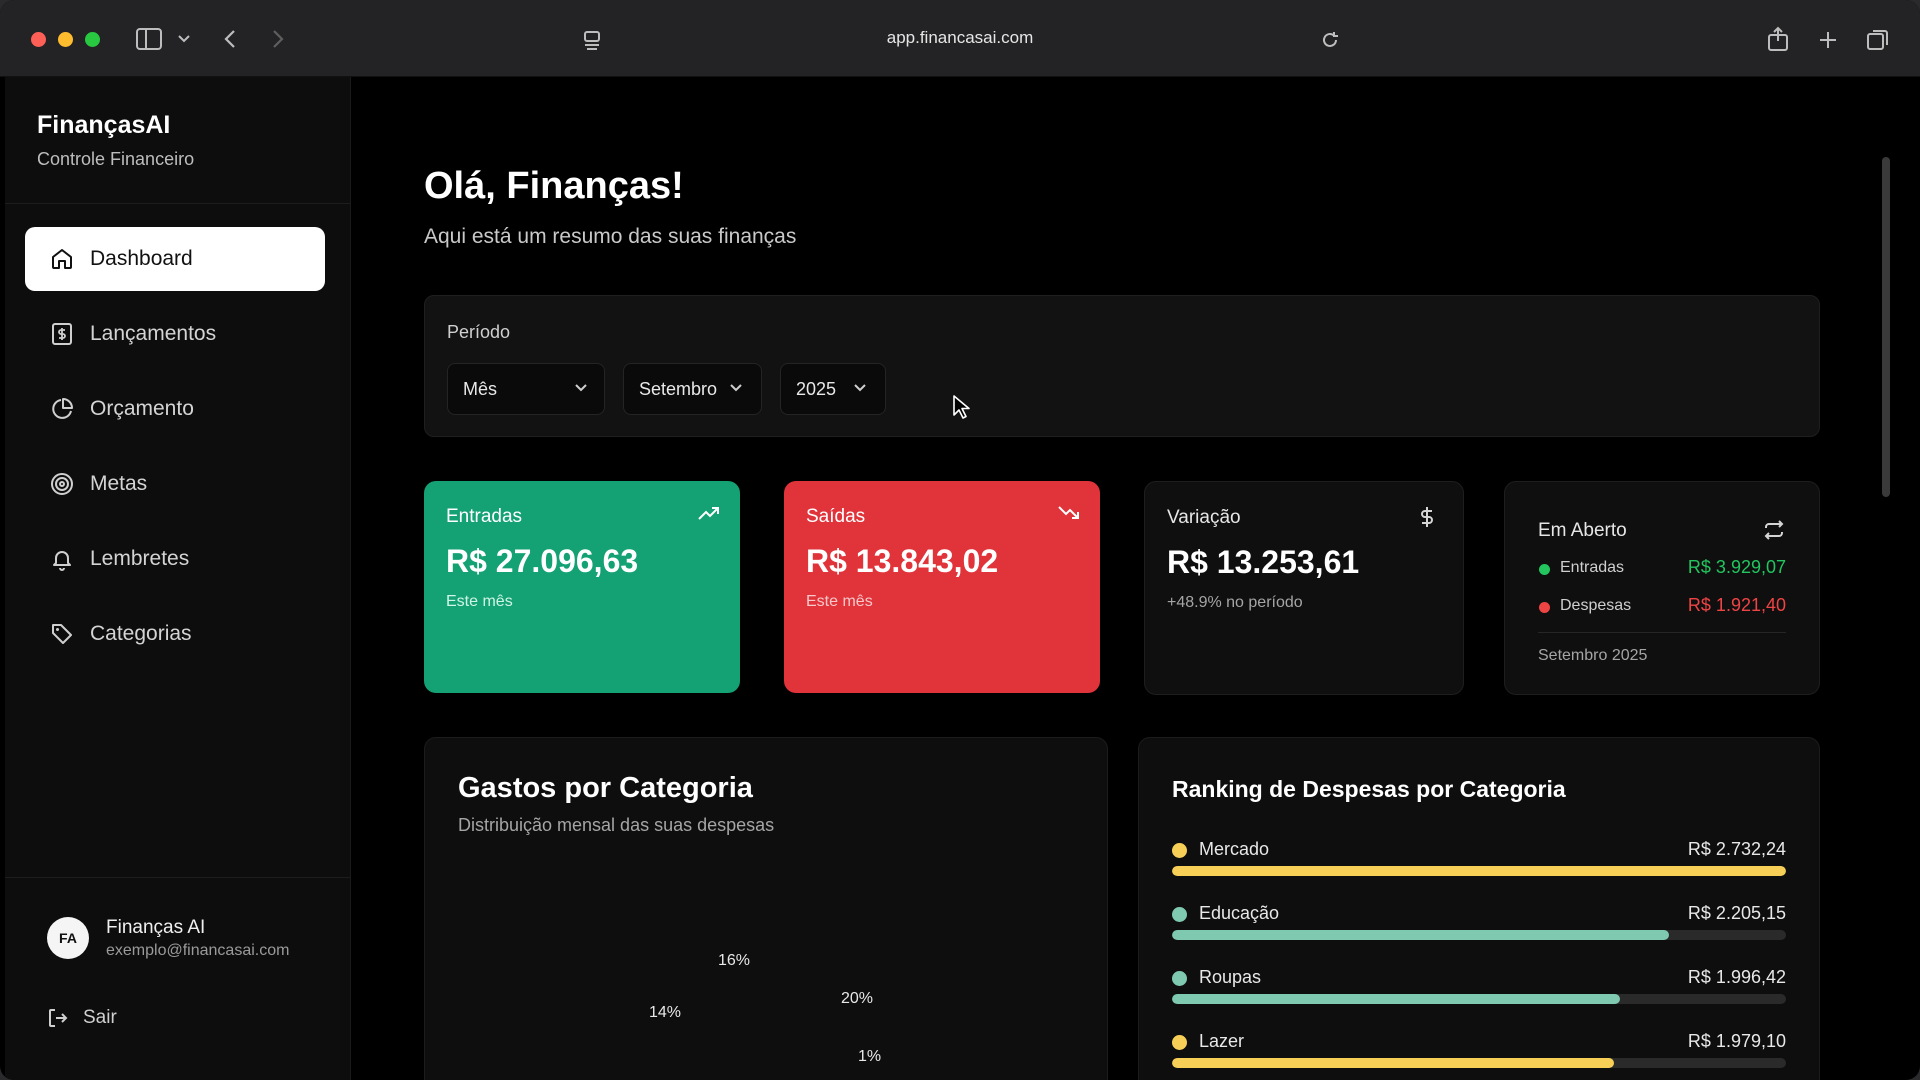 Image resolution: width=1920 pixels, height=1080 pixels. Describe the element at coordinates (1878, 40) in the screenshot. I see `tab-overview-icon` at that location.